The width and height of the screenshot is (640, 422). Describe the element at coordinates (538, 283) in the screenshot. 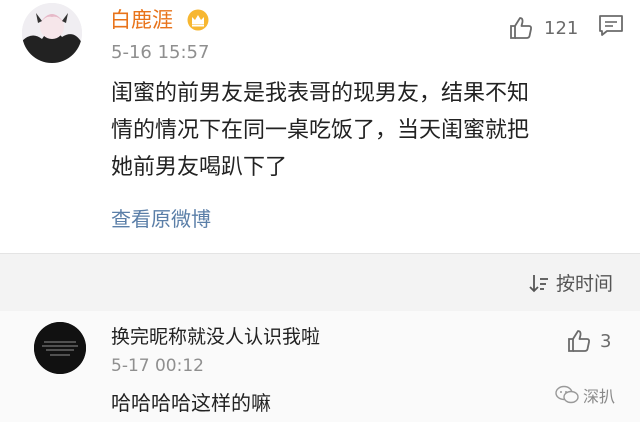

I see `sort-icon` at that location.